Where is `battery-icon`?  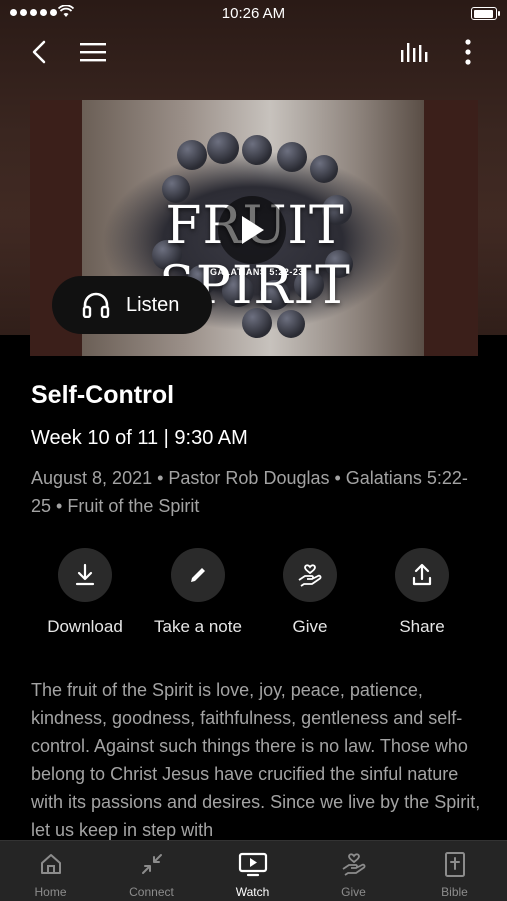
battery-icon is located at coordinates (485, 13).